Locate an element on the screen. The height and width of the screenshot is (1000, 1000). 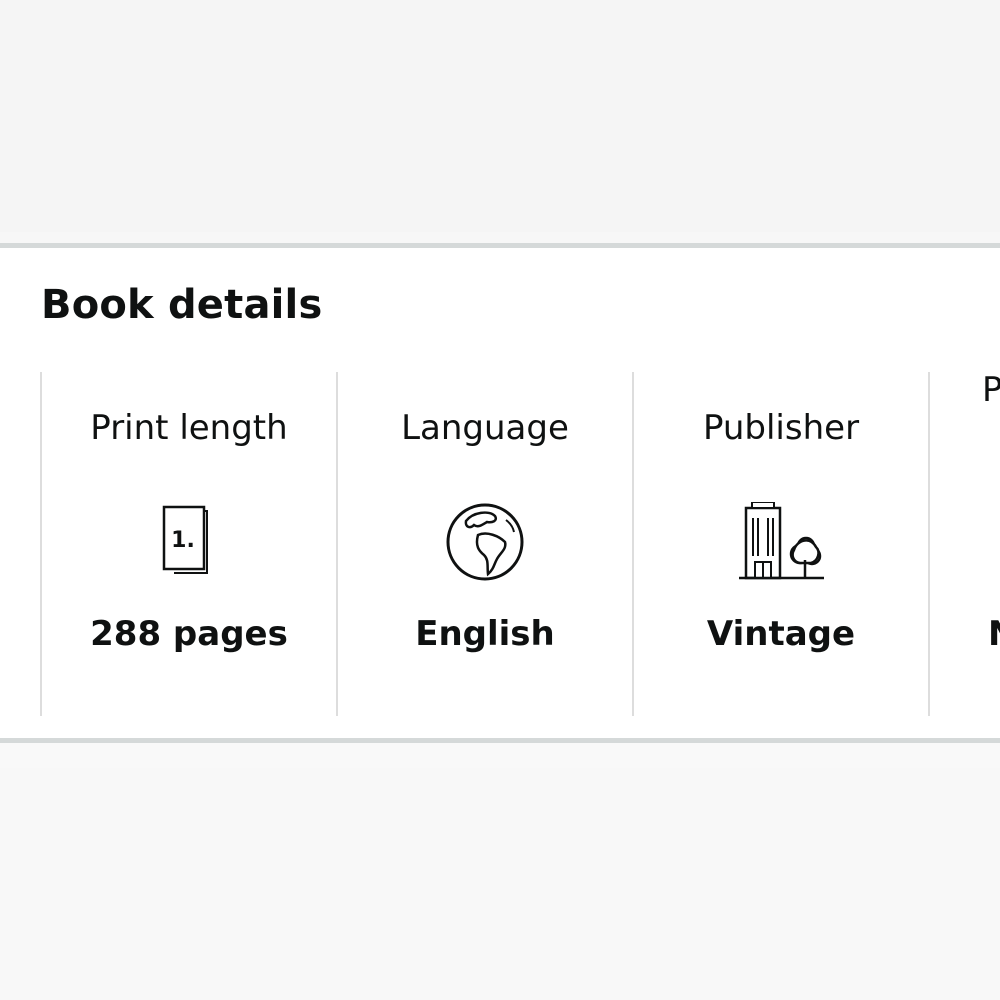
detail-card-publisher: Publisher Vintage is located at coordinates (780, 544).